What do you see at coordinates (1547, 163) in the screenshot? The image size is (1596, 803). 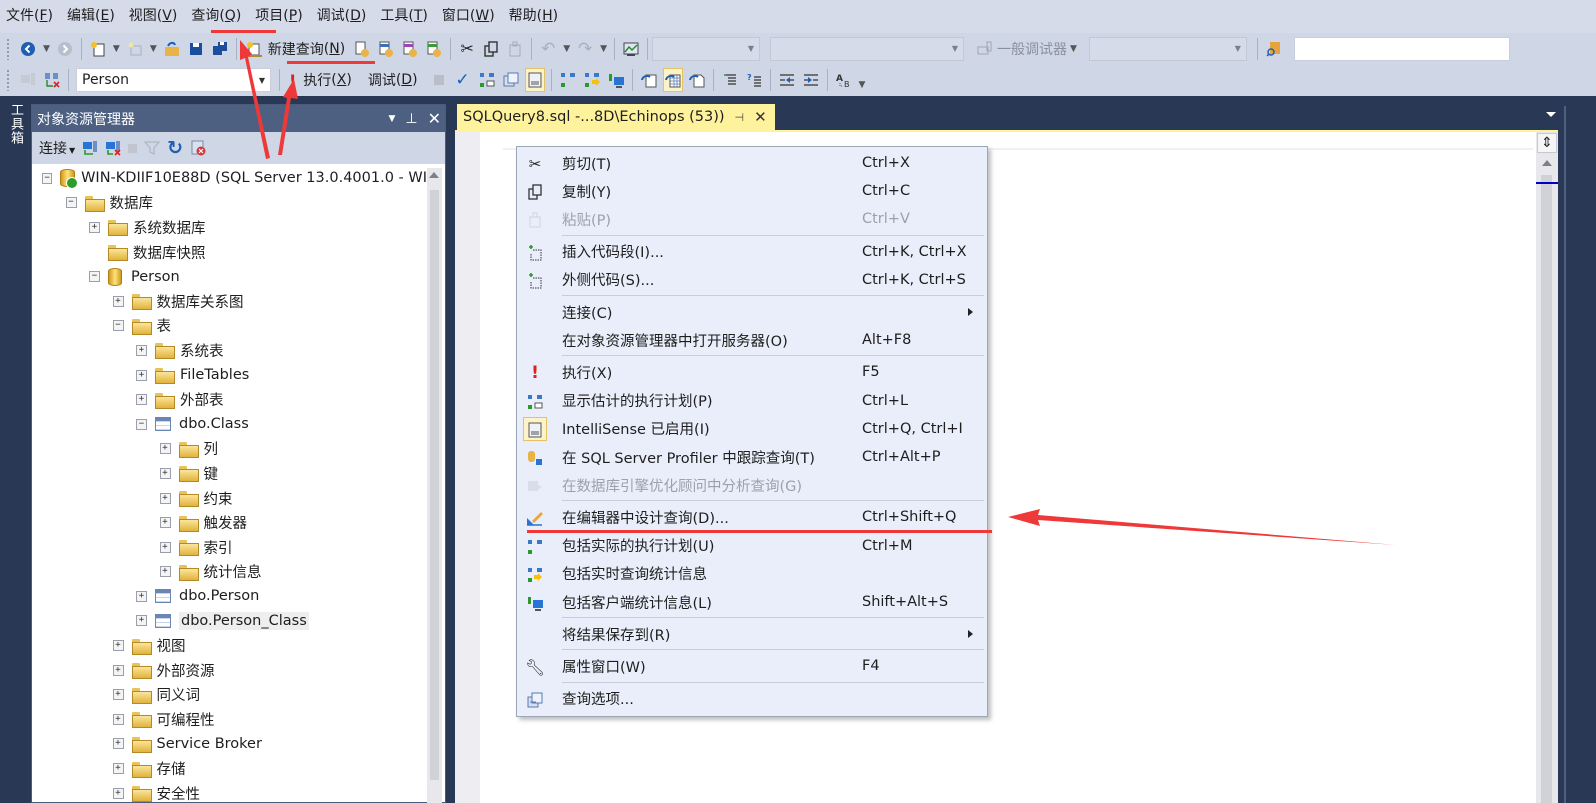 I see `scroll-up-icon` at bounding box center [1547, 163].